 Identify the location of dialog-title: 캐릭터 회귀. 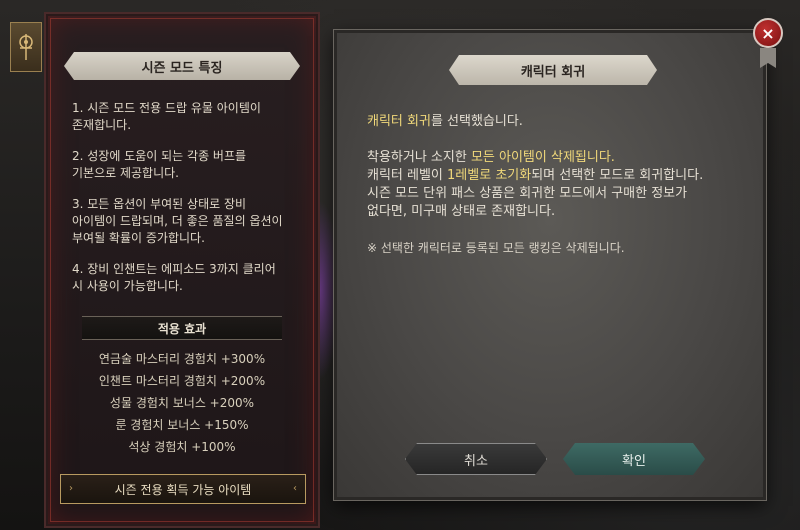
(553, 70).